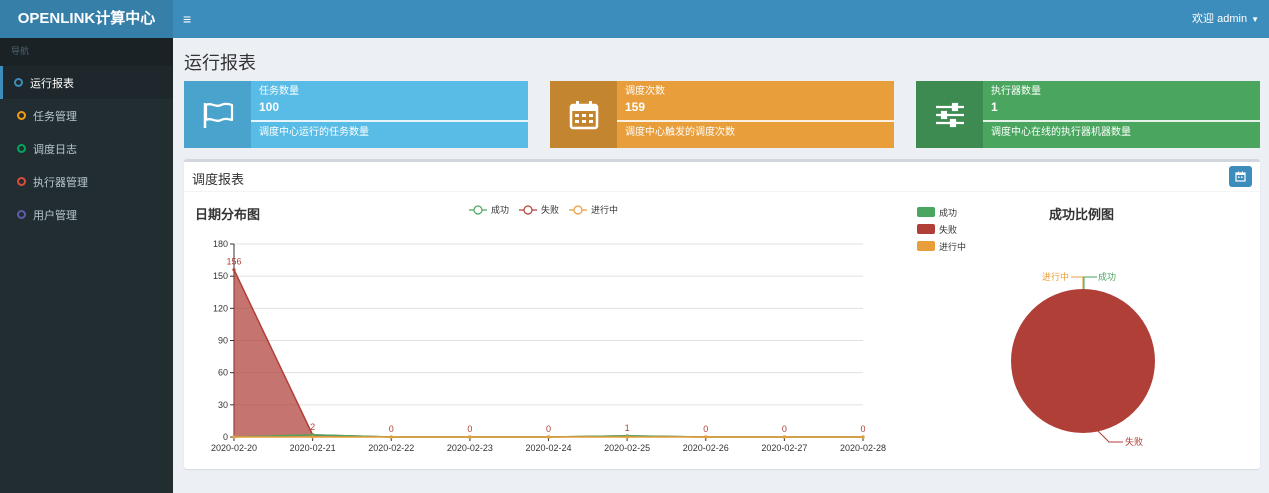 The width and height of the screenshot is (1269, 493). What do you see at coordinates (86, 52) in the screenshot?
I see `sidebar-header: 导航` at bounding box center [86, 52].